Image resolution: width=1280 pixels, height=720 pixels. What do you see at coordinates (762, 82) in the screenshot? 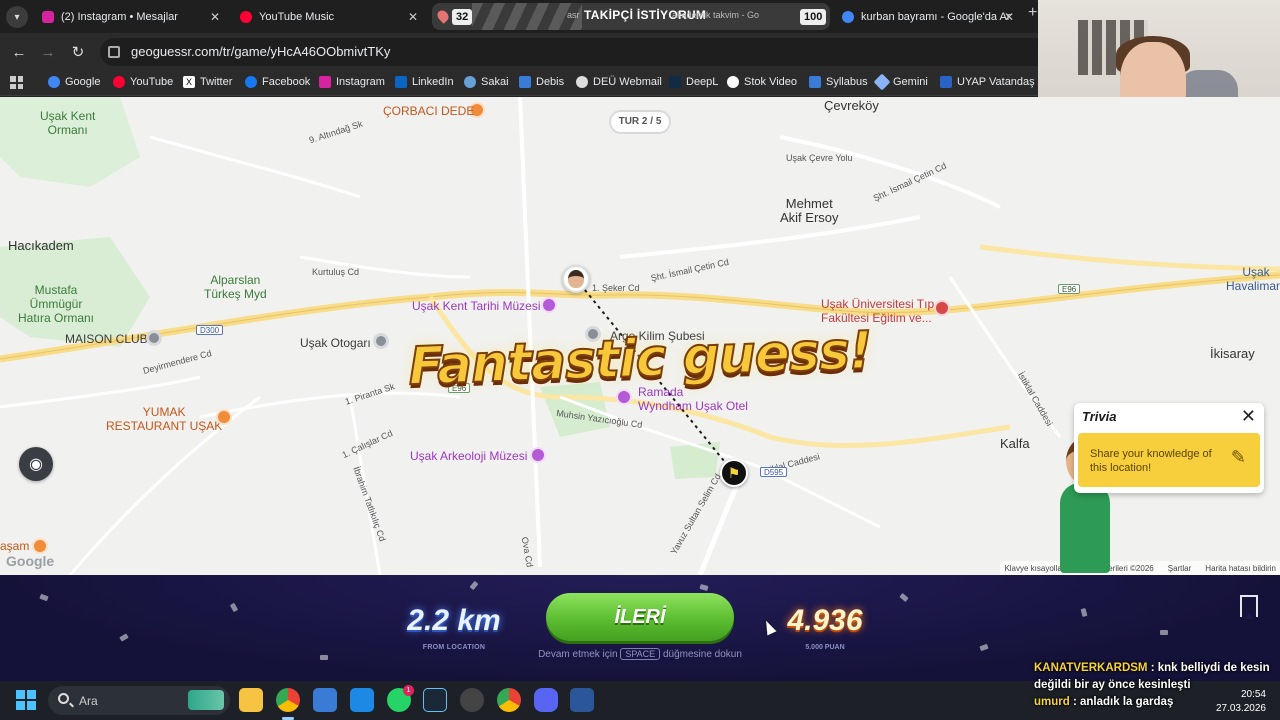
I see `bookmark-stok-video: Stok Video` at bounding box center [762, 82].